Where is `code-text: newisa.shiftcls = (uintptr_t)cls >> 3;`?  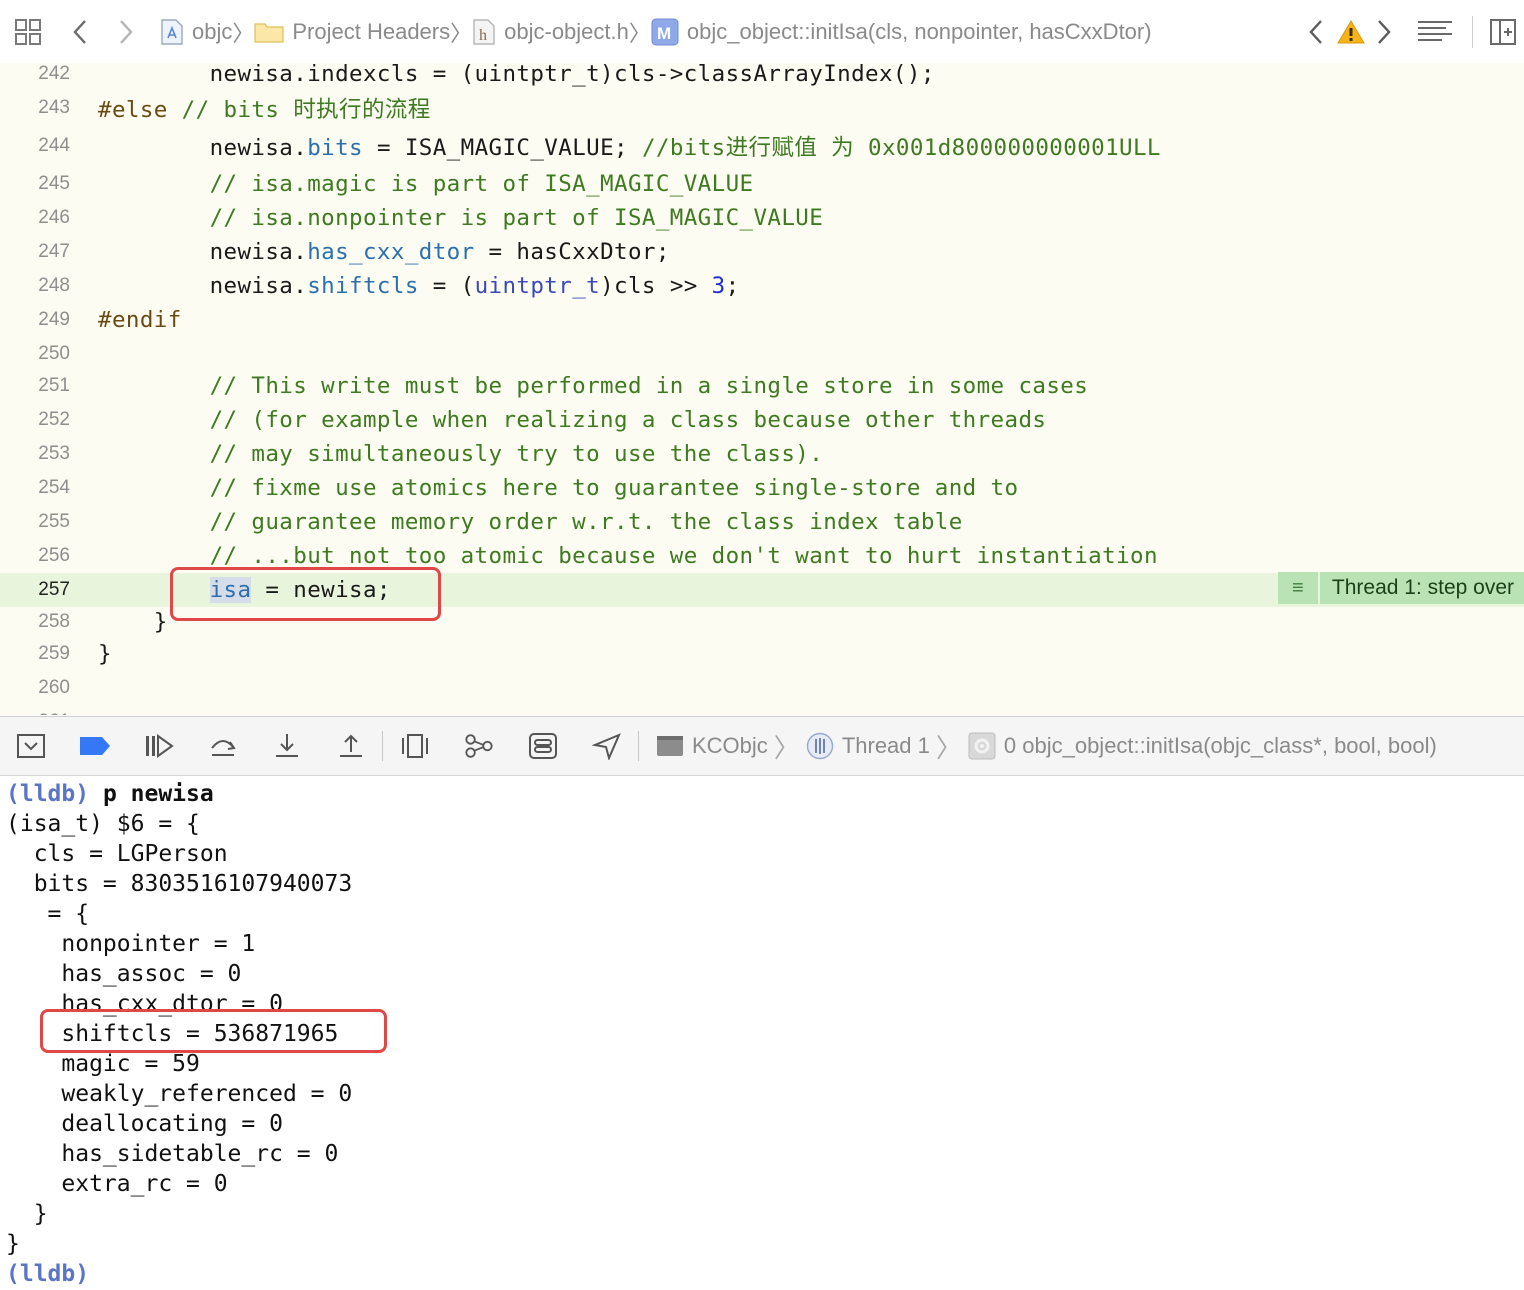 code-text: newisa.shiftcls = (uintptr_t)cls >> 3; is located at coordinates (419, 286).